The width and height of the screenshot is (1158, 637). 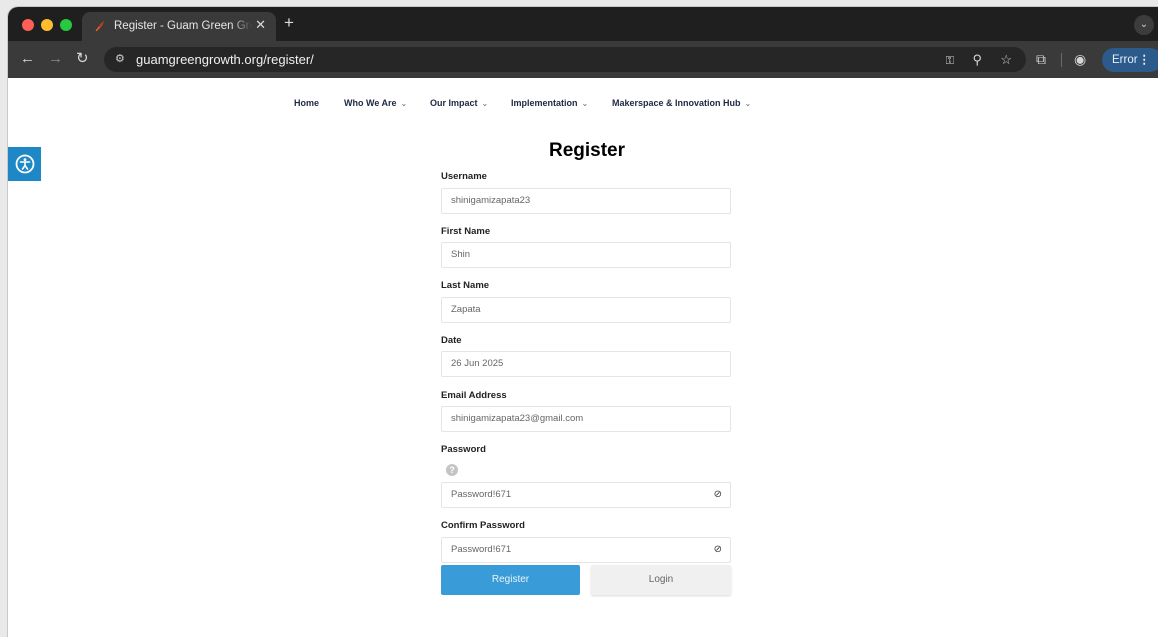 What do you see at coordinates (99, 26) in the screenshot?
I see `leaf-favicon-icon` at bounding box center [99, 26].